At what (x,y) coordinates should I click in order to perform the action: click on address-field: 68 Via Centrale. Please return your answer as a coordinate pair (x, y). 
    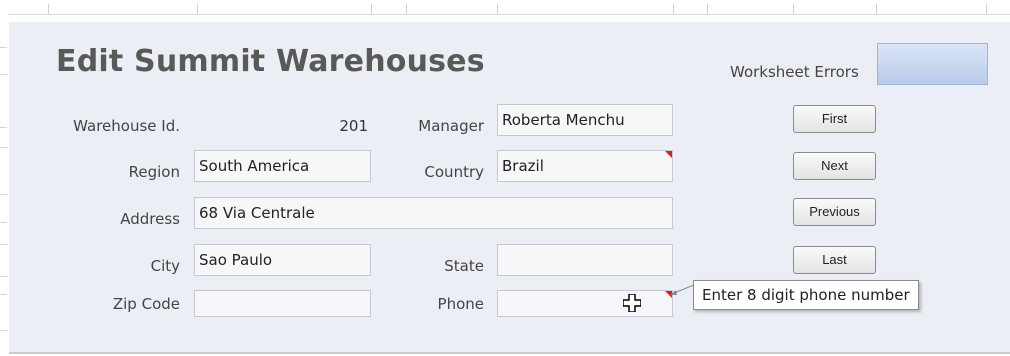
    Looking at the image, I should click on (433, 213).